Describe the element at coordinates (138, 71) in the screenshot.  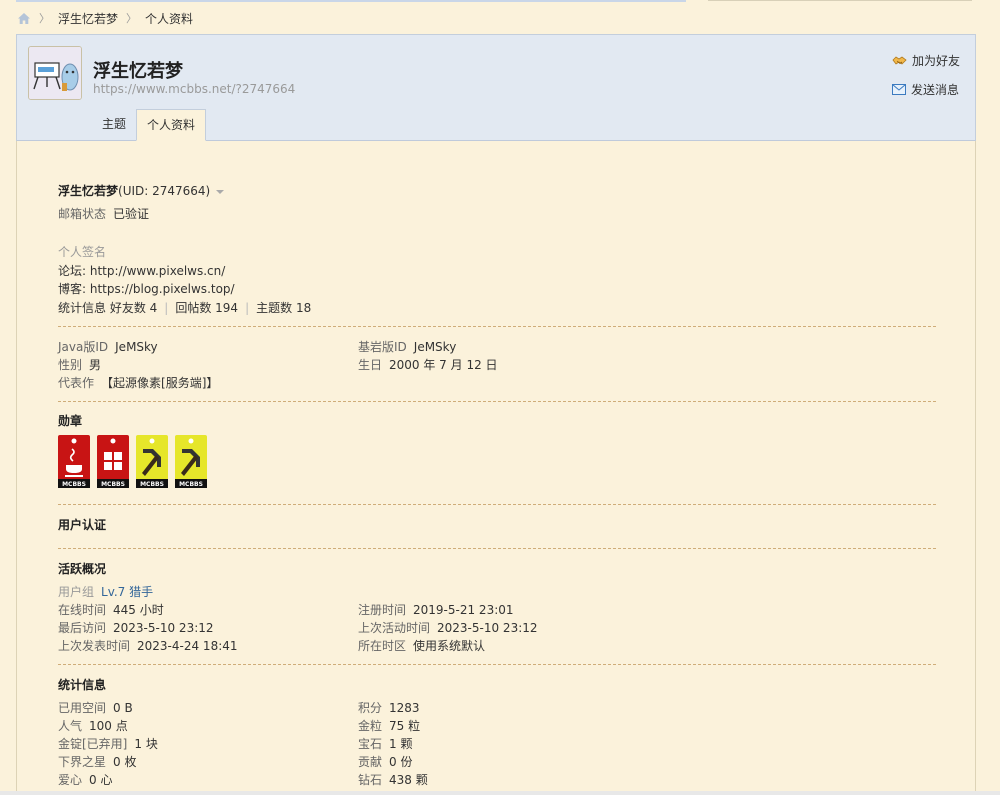
I see `profile-username: 浮生忆若梦` at that location.